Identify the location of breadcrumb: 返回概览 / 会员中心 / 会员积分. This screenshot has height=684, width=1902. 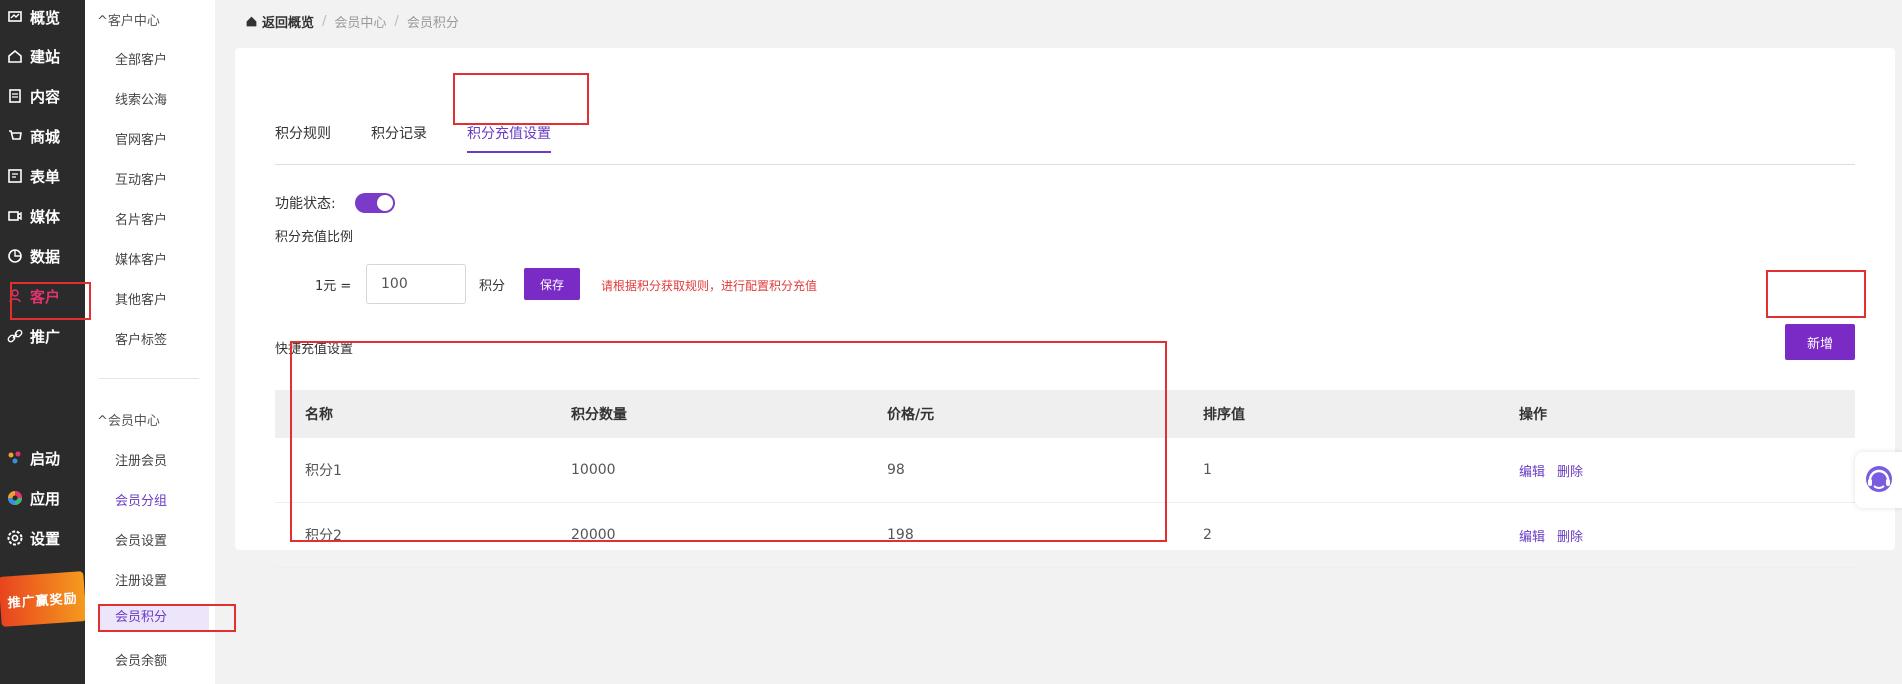
(352, 21).